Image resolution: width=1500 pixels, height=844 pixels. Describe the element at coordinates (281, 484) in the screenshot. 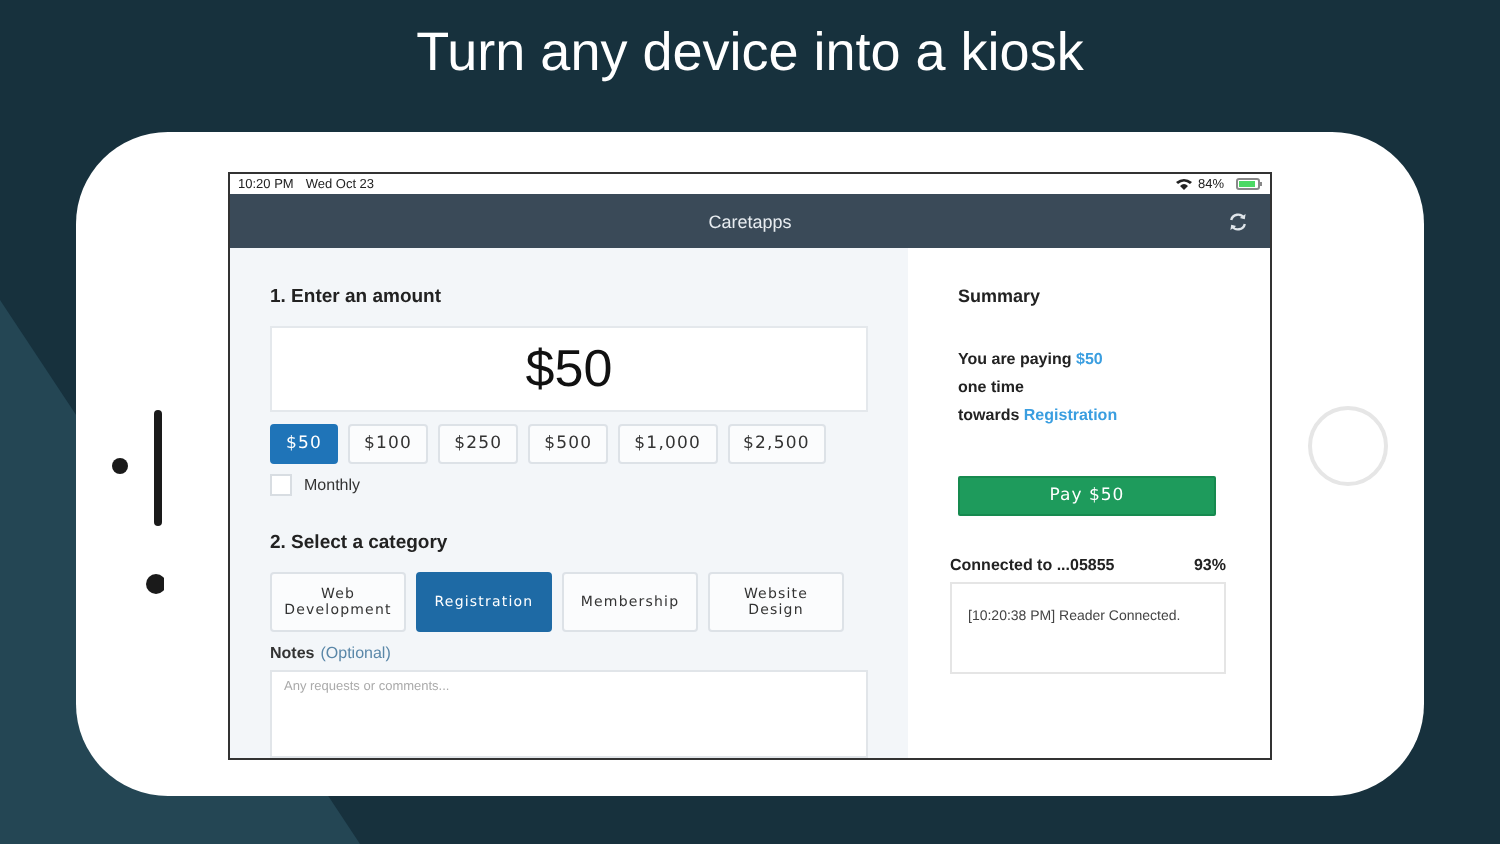

I see `monthly-checkbox` at that location.